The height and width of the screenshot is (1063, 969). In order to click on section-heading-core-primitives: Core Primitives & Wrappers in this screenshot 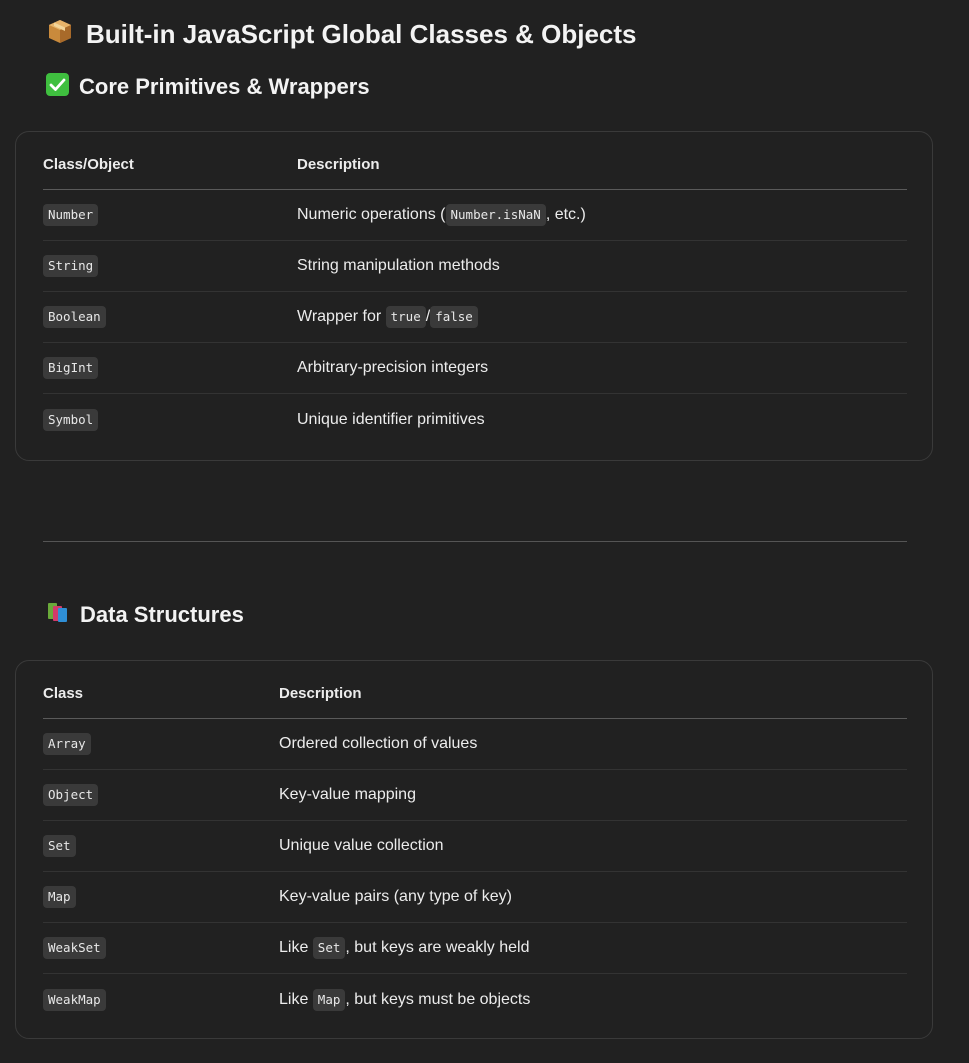, I will do `click(208, 87)`.